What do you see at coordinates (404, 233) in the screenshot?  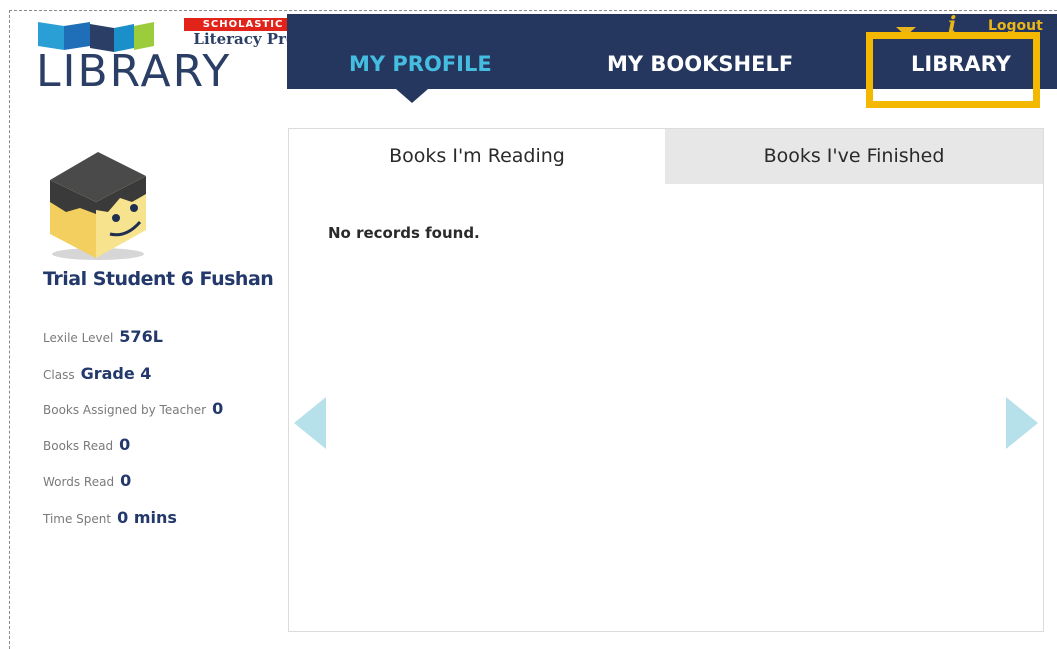 I see `empty-message: No records found.` at bounding box center [404, 233].